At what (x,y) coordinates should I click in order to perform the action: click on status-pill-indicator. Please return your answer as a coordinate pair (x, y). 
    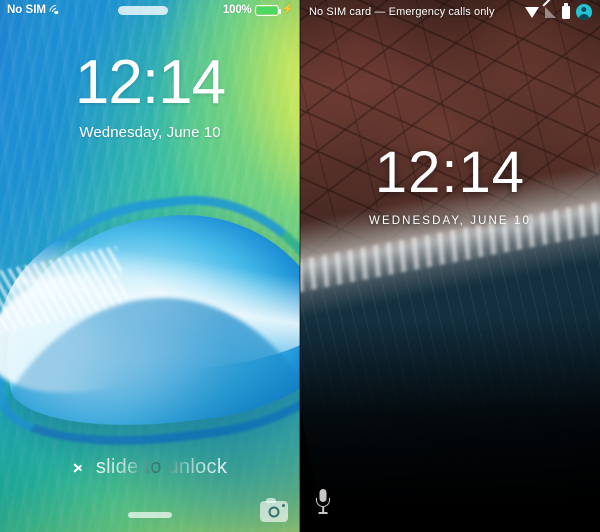
    Looking at the image, I should click on (142, 10).